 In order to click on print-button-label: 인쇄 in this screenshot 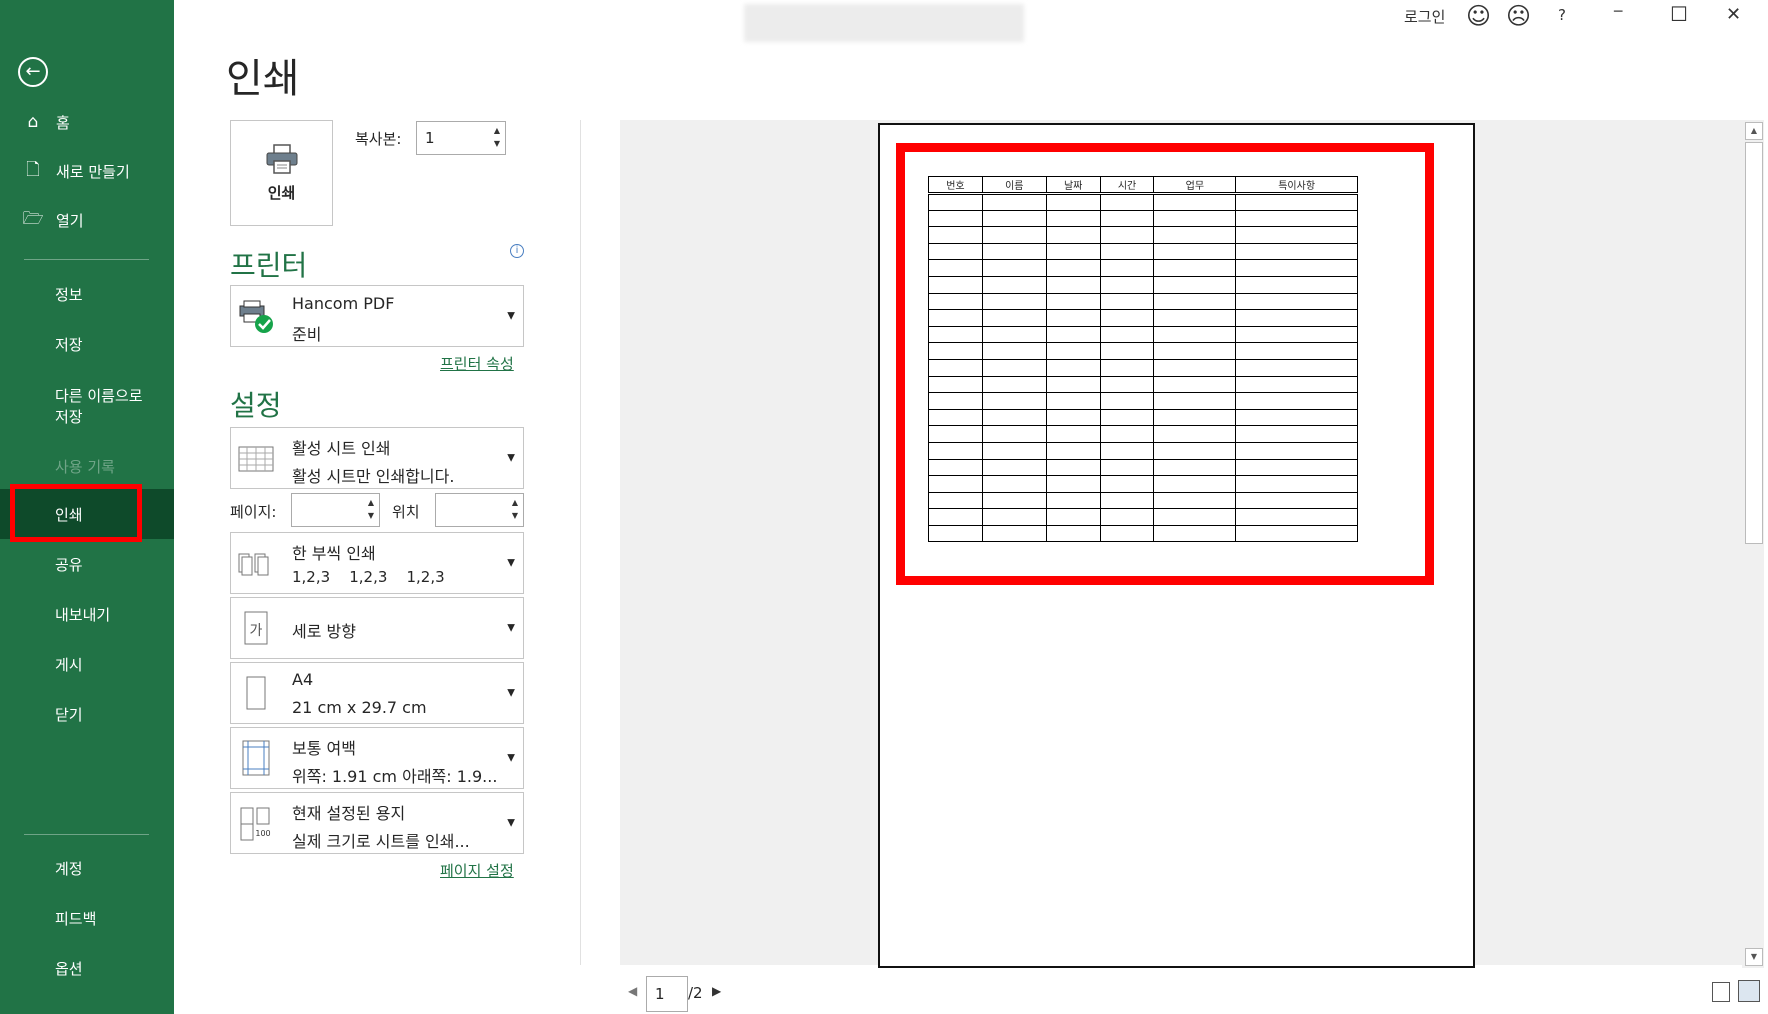, I will do `click(281, 192)`.